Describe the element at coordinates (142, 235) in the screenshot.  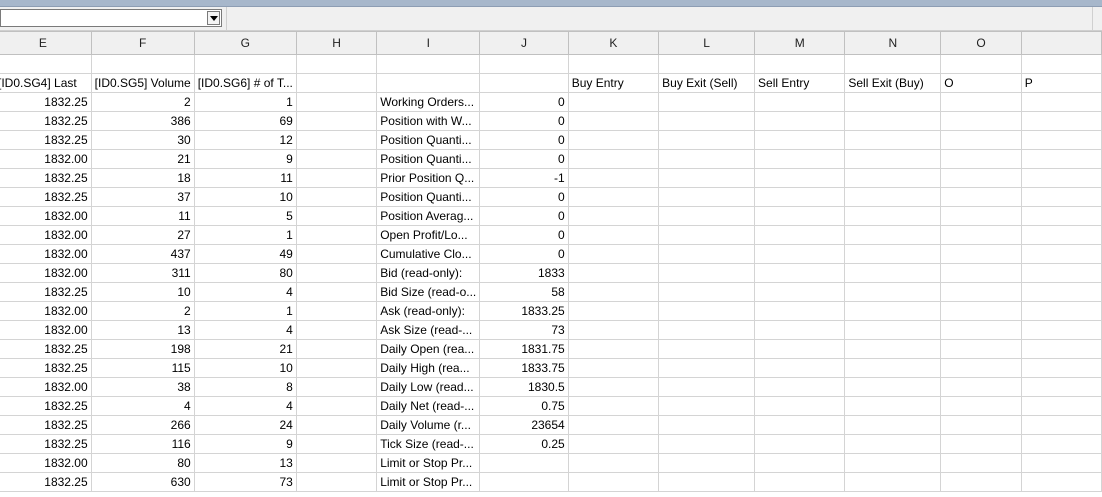
I see `grid-cell: 27` at that location.